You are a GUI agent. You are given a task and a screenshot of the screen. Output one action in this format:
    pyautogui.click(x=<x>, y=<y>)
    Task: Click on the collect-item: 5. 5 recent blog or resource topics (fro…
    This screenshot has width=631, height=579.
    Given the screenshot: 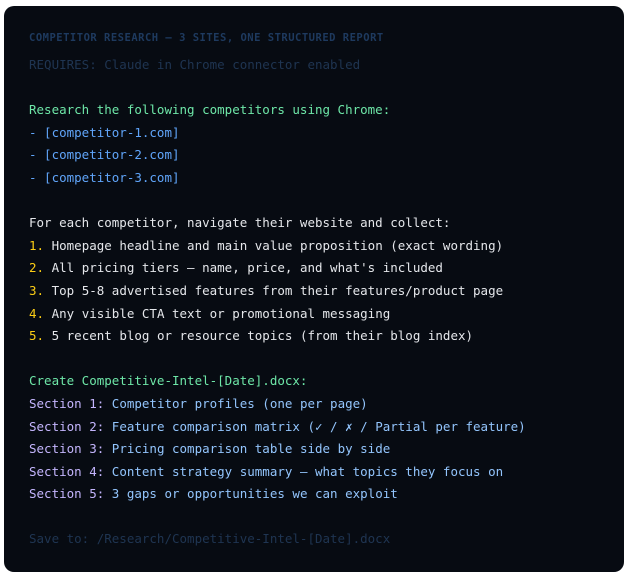 What is the action you would take?
    pyautogui.click(x=314, y=336)
    